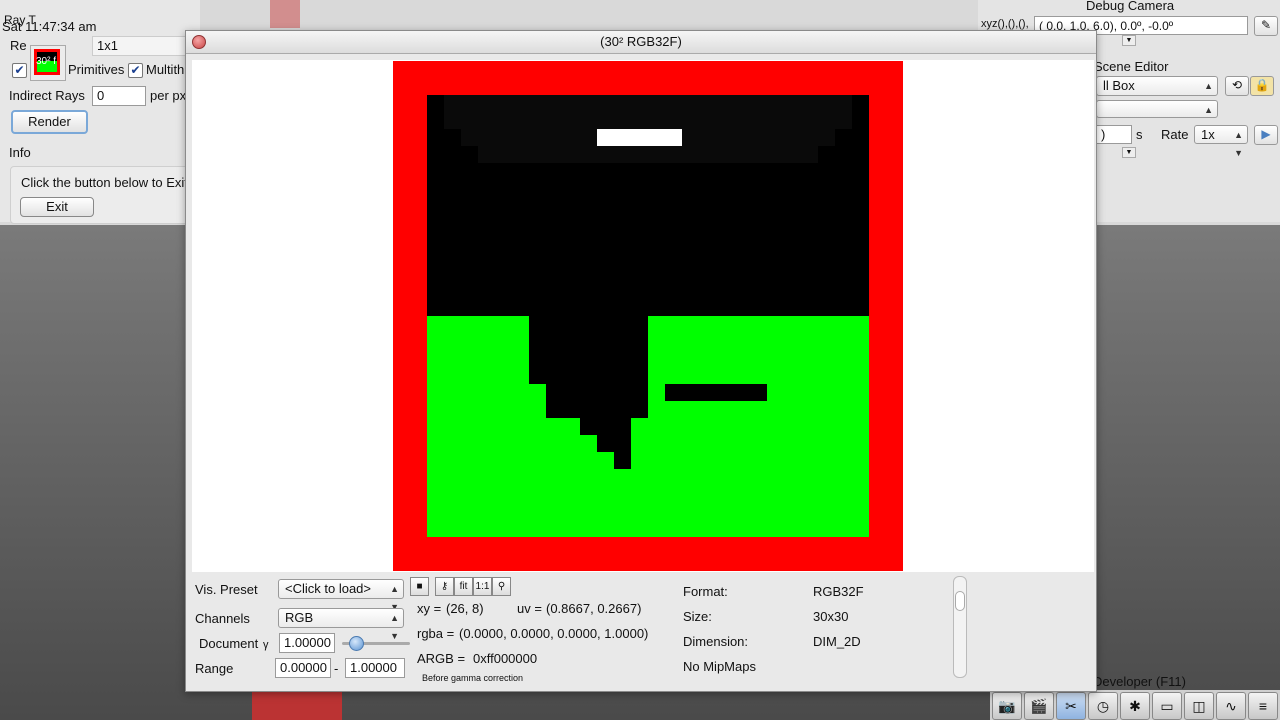  I want to click on time-unit-label: s, so click(1139, 134).